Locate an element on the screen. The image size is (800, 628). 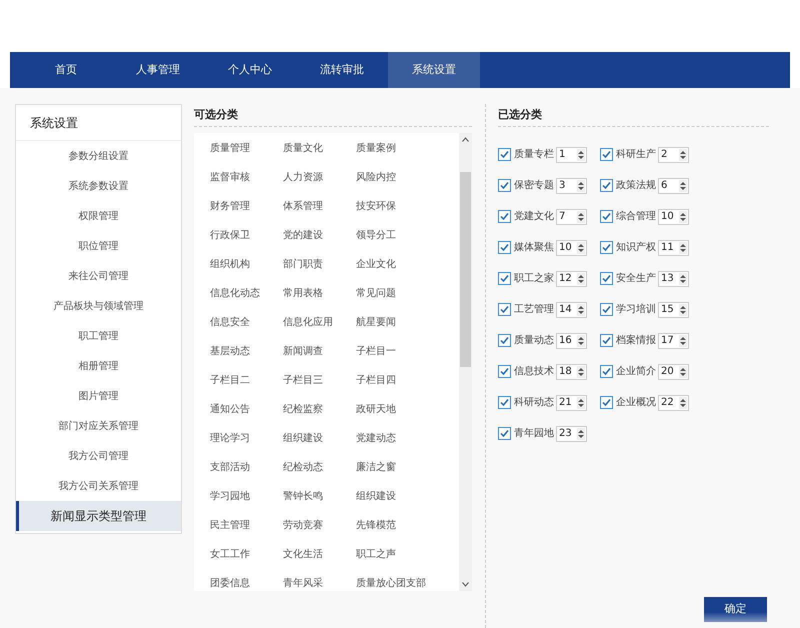
category-item: 技安环保 is located at coordinates (376, 206).